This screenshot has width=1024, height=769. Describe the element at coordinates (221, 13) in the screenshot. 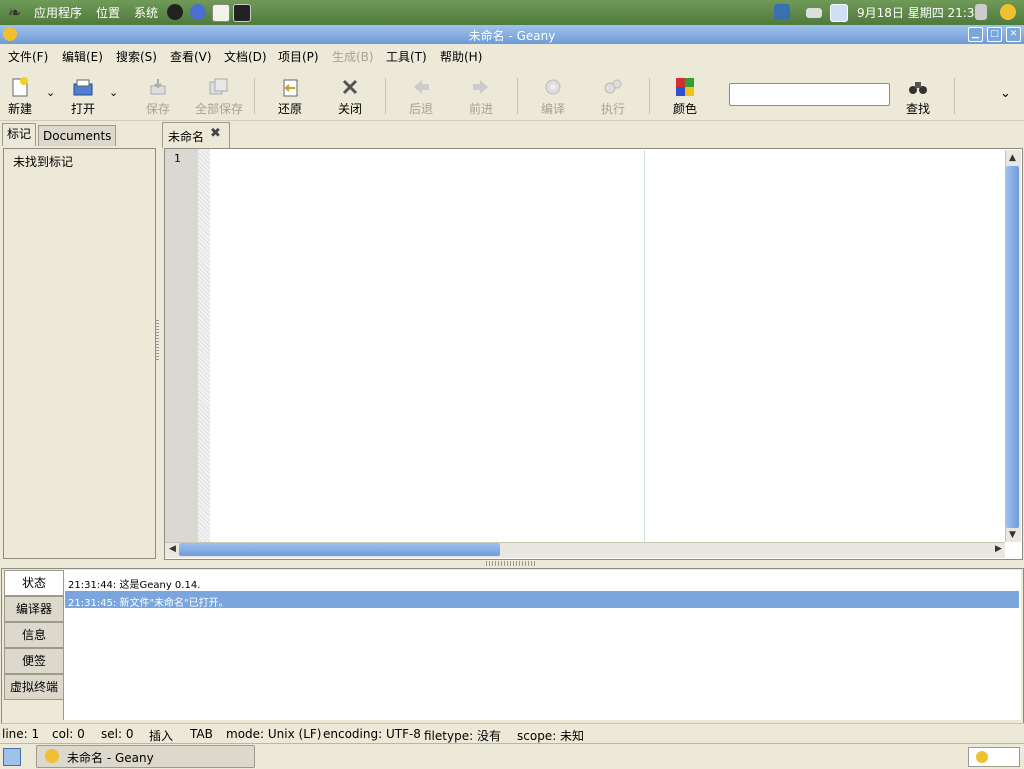

I see `text-editor-icon` at that location.